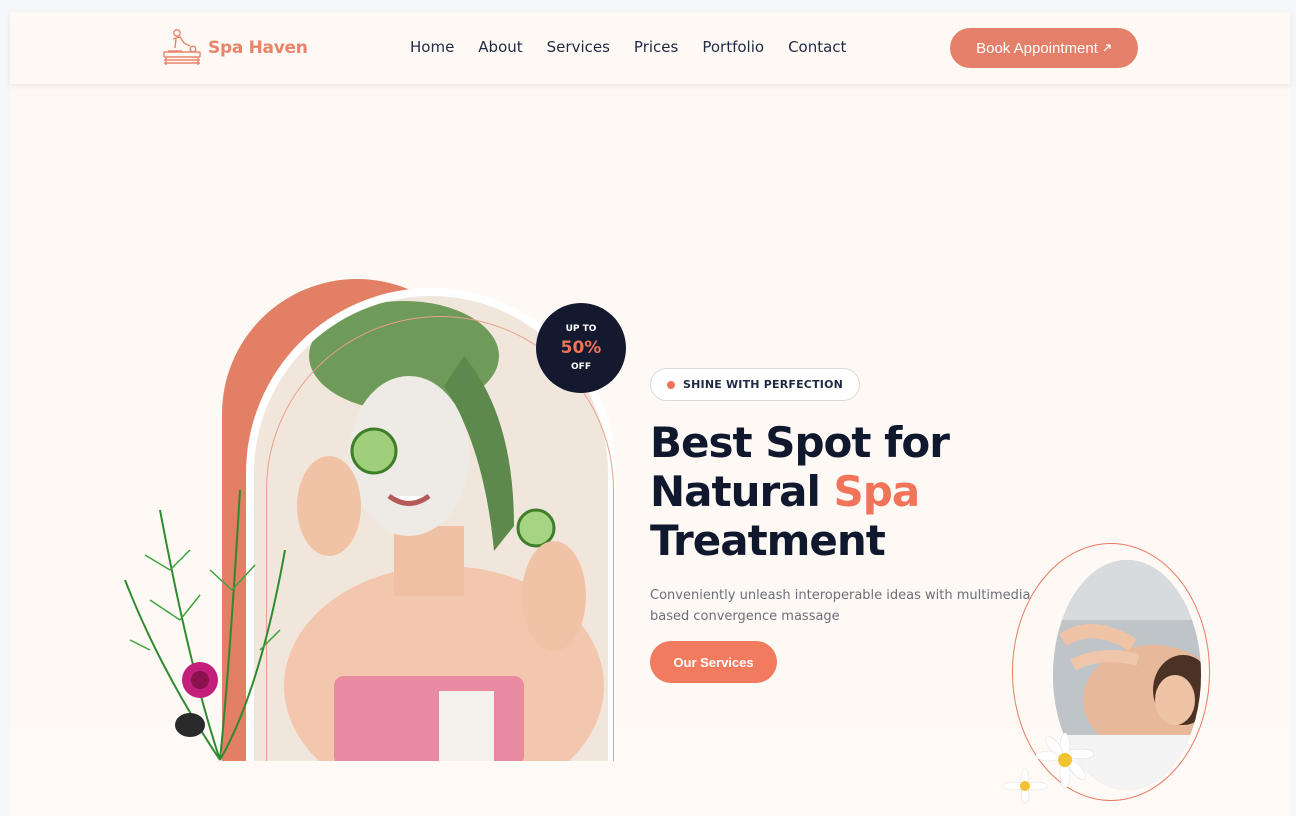  What do you see at coordinates (733, 47) in the screenshot?
I see `nav-portfolio: Portfolio` at bounding box center [733, 47].